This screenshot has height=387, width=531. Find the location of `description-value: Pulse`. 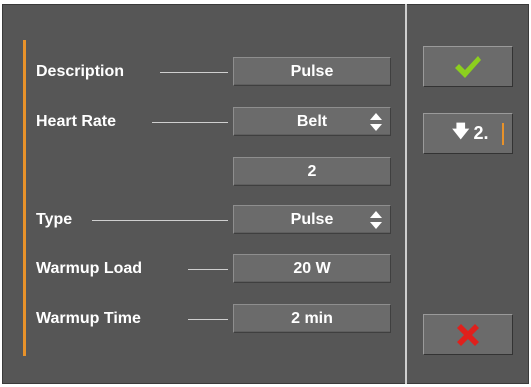

description-value: Pulse is located at coordinates (312, 71).